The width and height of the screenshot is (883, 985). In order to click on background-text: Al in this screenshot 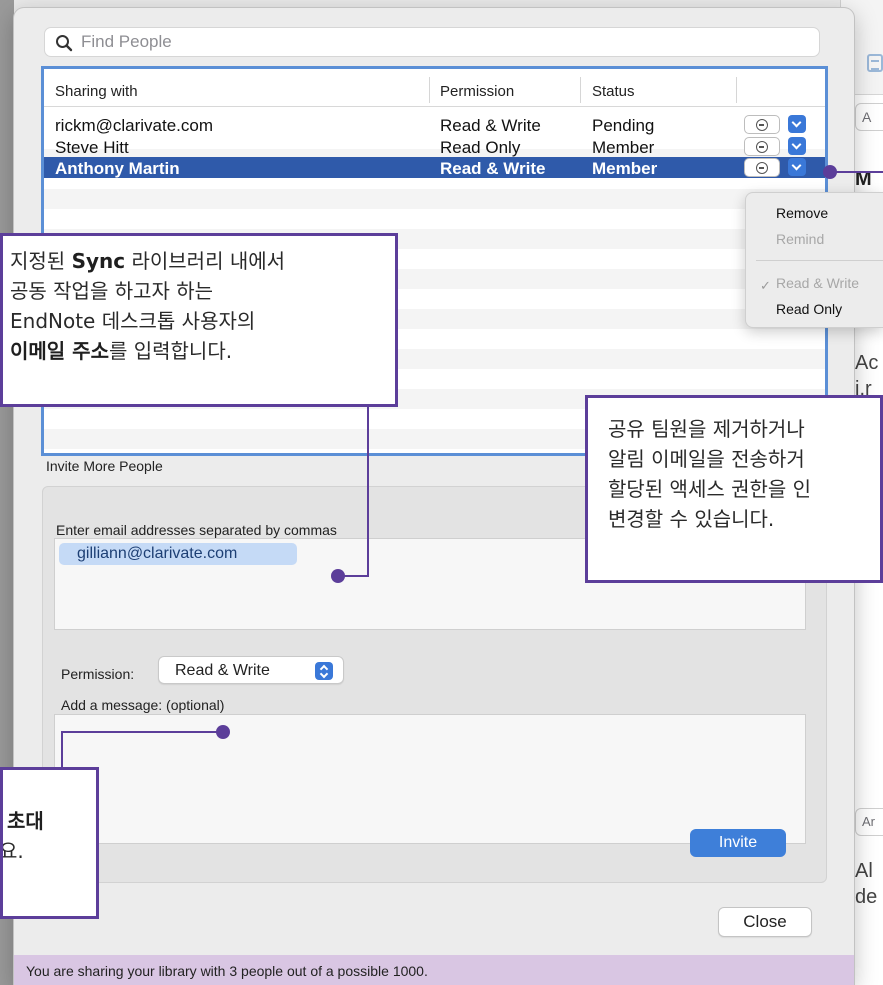, I will do `click(864, 871)`.